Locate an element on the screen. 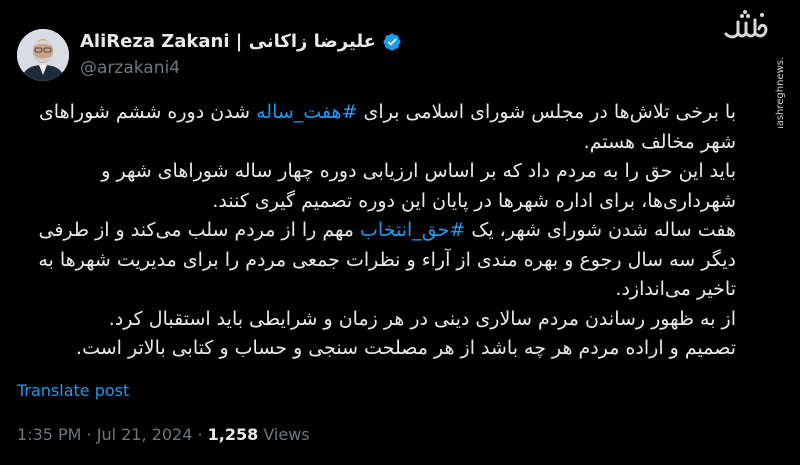  avatar is located at coordinates (43, 55).